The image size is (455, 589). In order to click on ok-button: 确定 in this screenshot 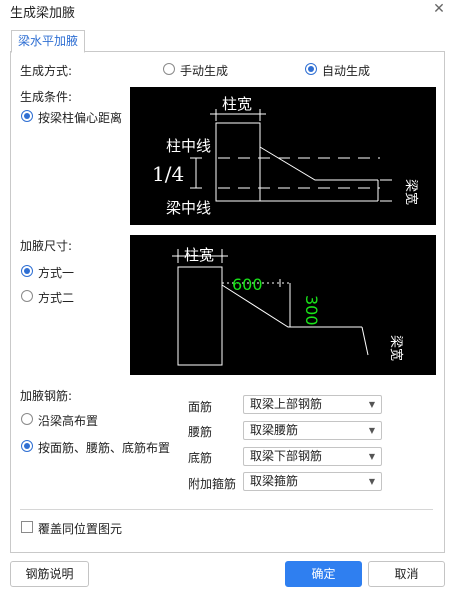, I will do `click(323, 574)`.